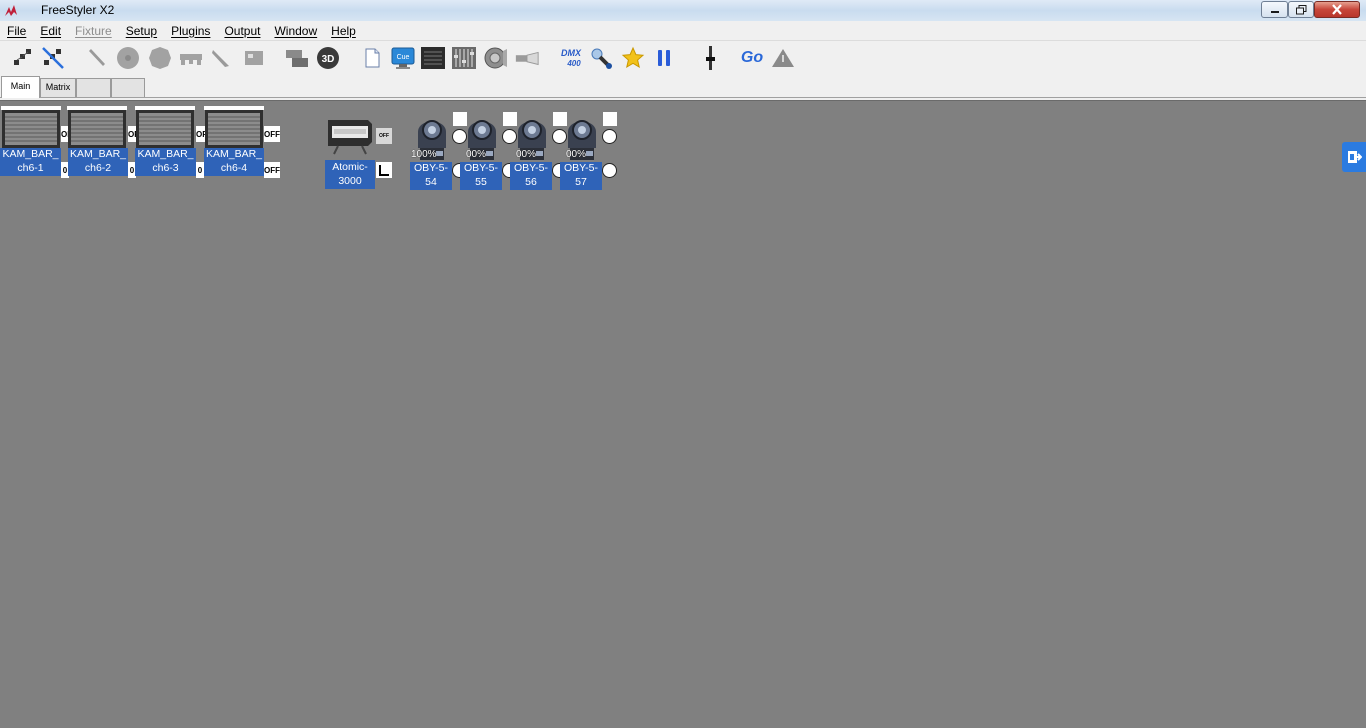 The height and width of the screenshot is (728, 1366). I want to click on console-button, so click(433, 58).